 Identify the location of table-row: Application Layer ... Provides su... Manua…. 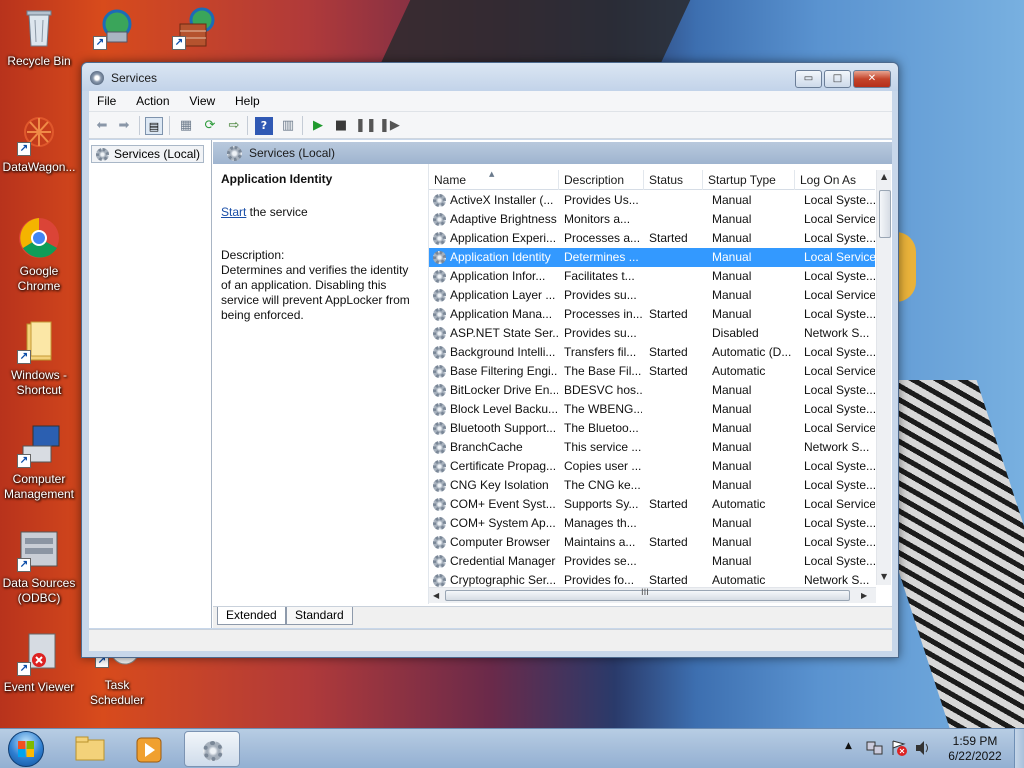
(652, 295).